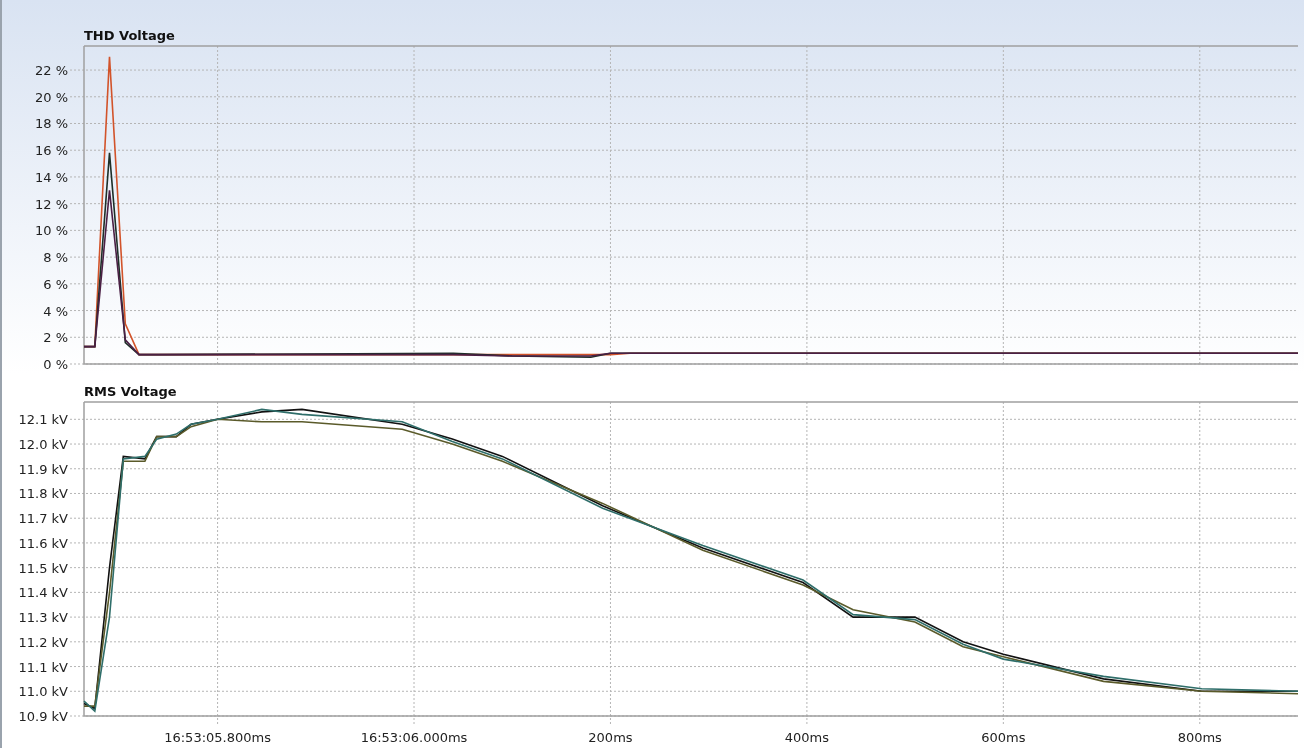  What do you see at coordinates (43, 692) in the screenshot?
I see `axis-tick-label: 11.0 kV` at bounding box center [43, 692].